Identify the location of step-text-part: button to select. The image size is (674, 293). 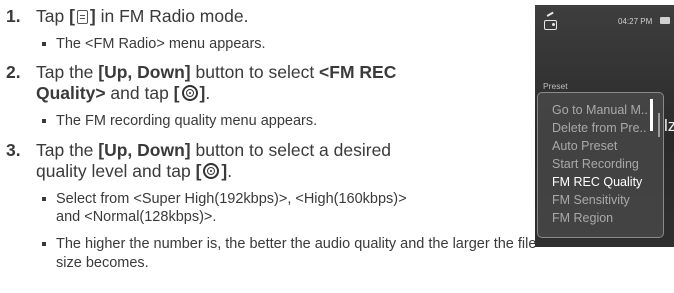
(255, 72).